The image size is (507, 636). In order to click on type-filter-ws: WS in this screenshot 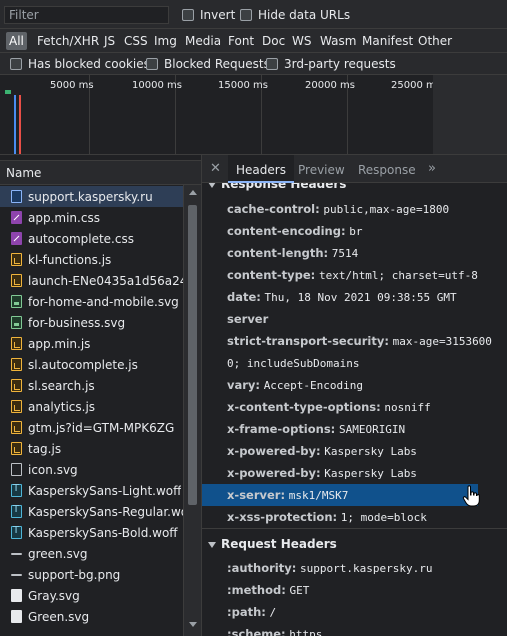, I will do `click(301, 41)`.